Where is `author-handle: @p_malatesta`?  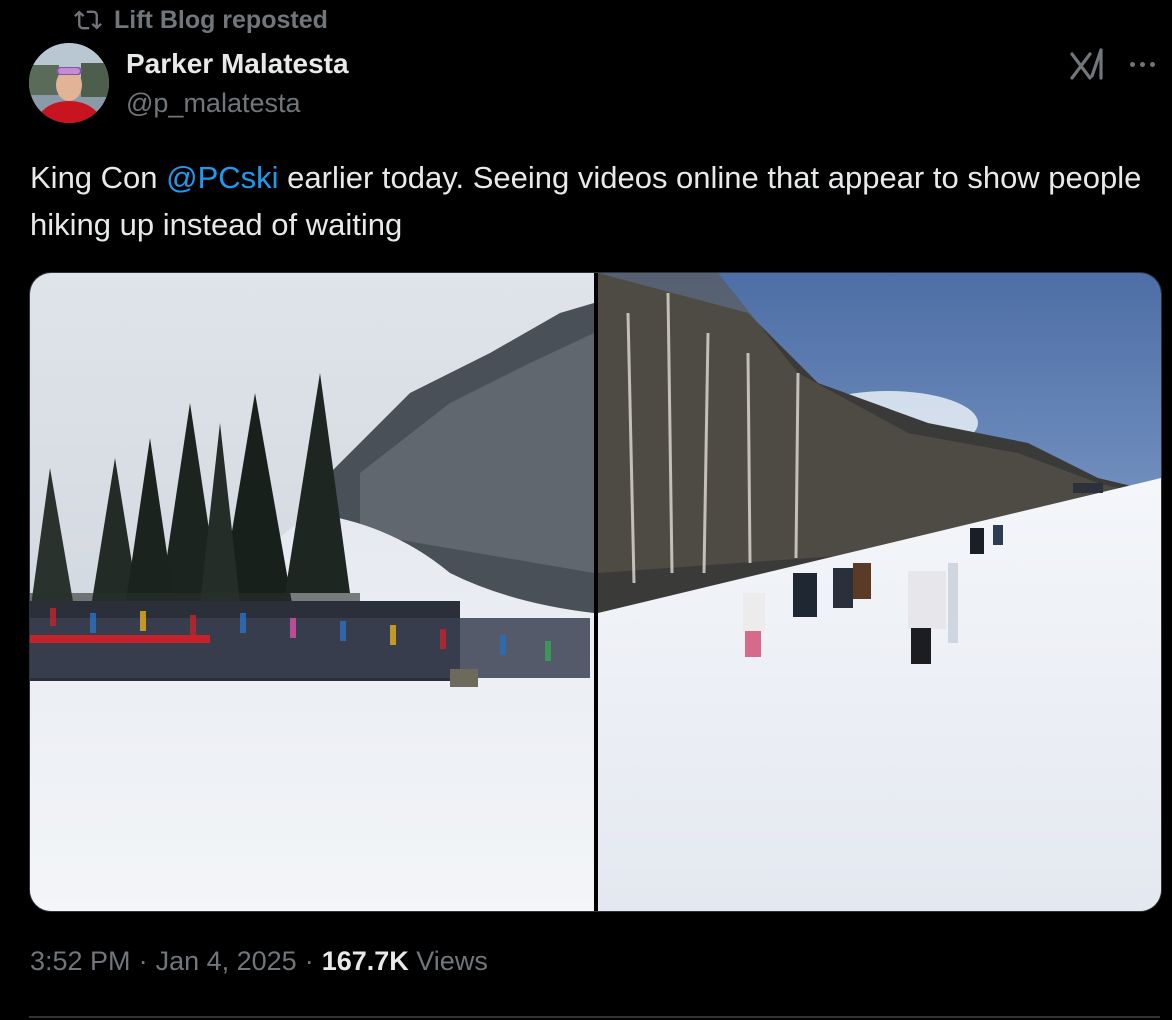 author-handle: @p_malatesta is located at coordinates (213, 103).